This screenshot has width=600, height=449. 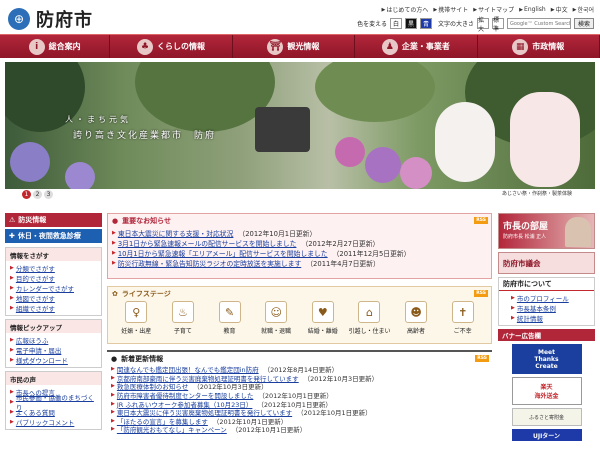 I want to click on text-enlarge-button: 拡大, so click(x=482, y=25).